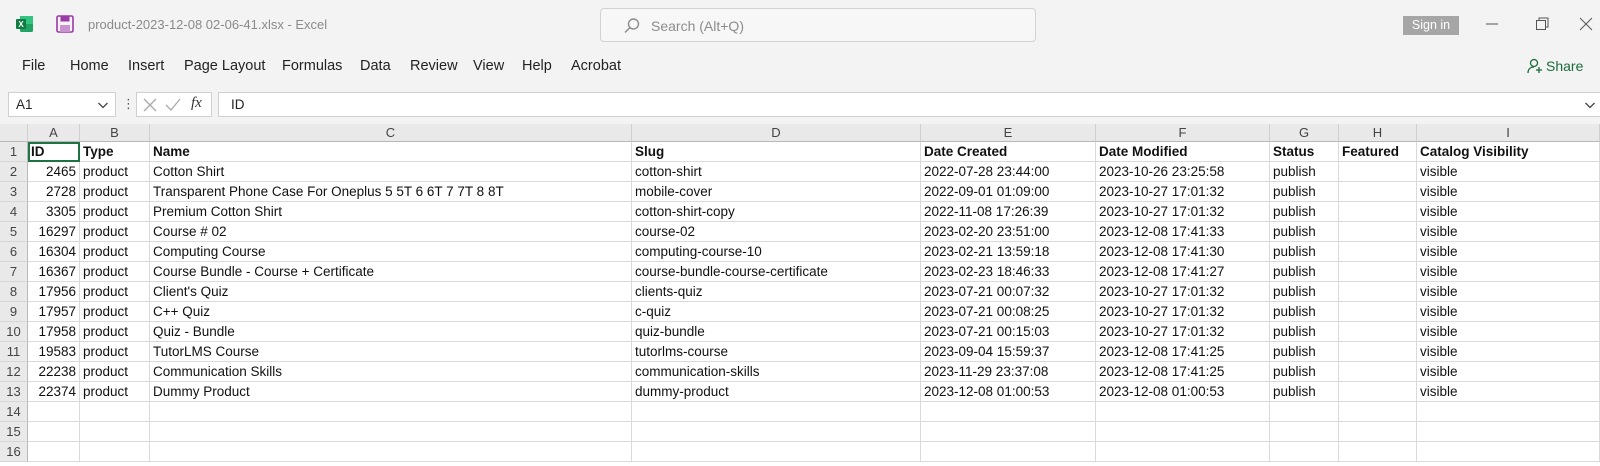 The height and width of the screenshot is (466, 1600). Describe the element at coordinates (776, 432) in the screenshot. I see `cell-d15` at that location.